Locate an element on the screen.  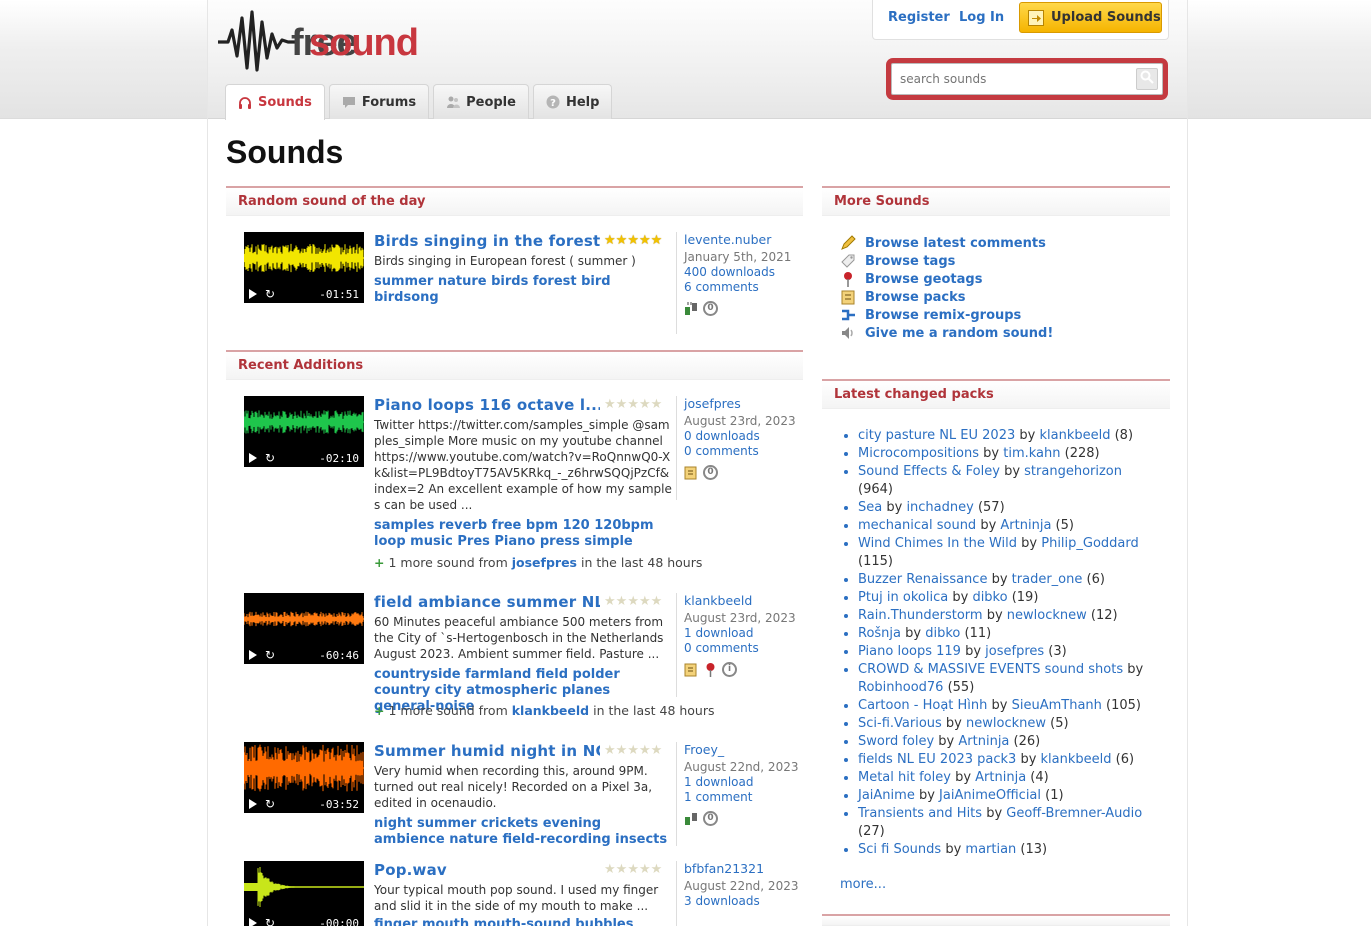
freesound-logo: free sound is located at coordinates (340, 41).